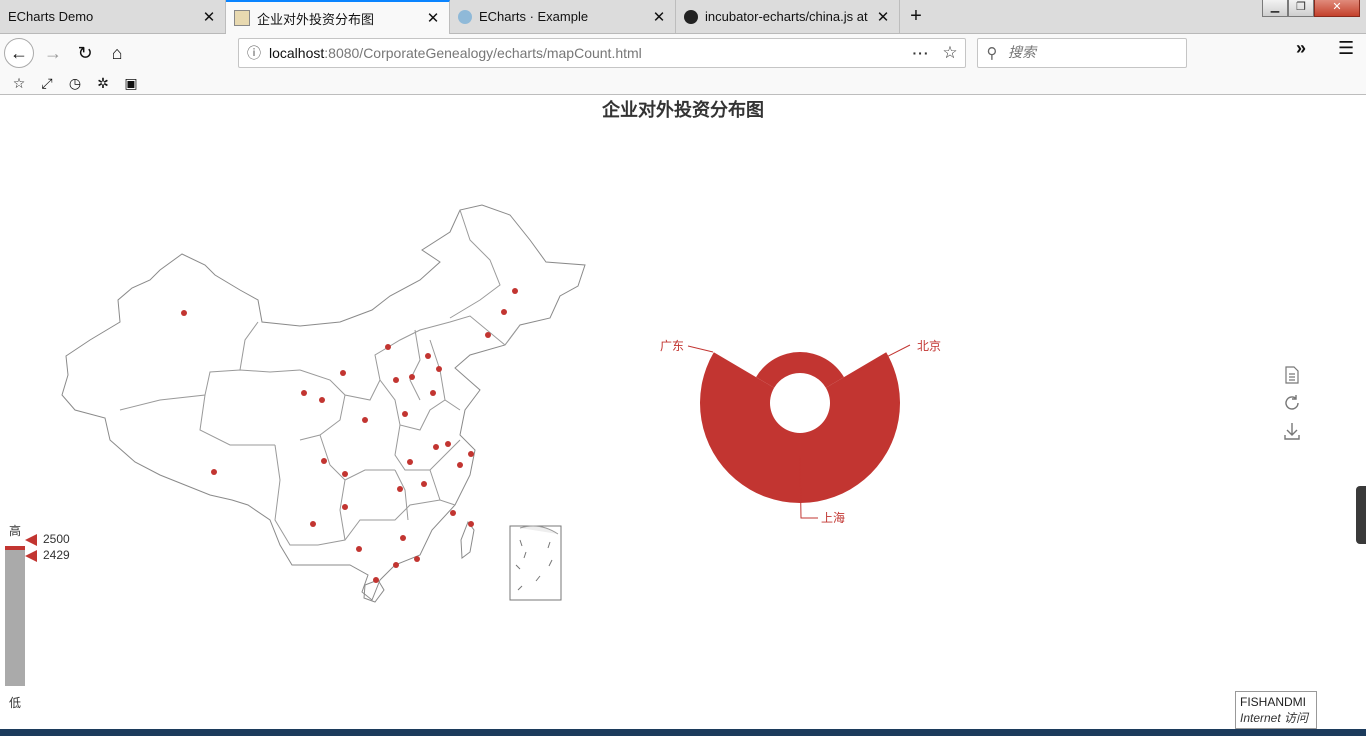 Image resolution: width=1366 pixels, height=736 pixels. I want to click on visual-map-selected-range, so click(15, 548).